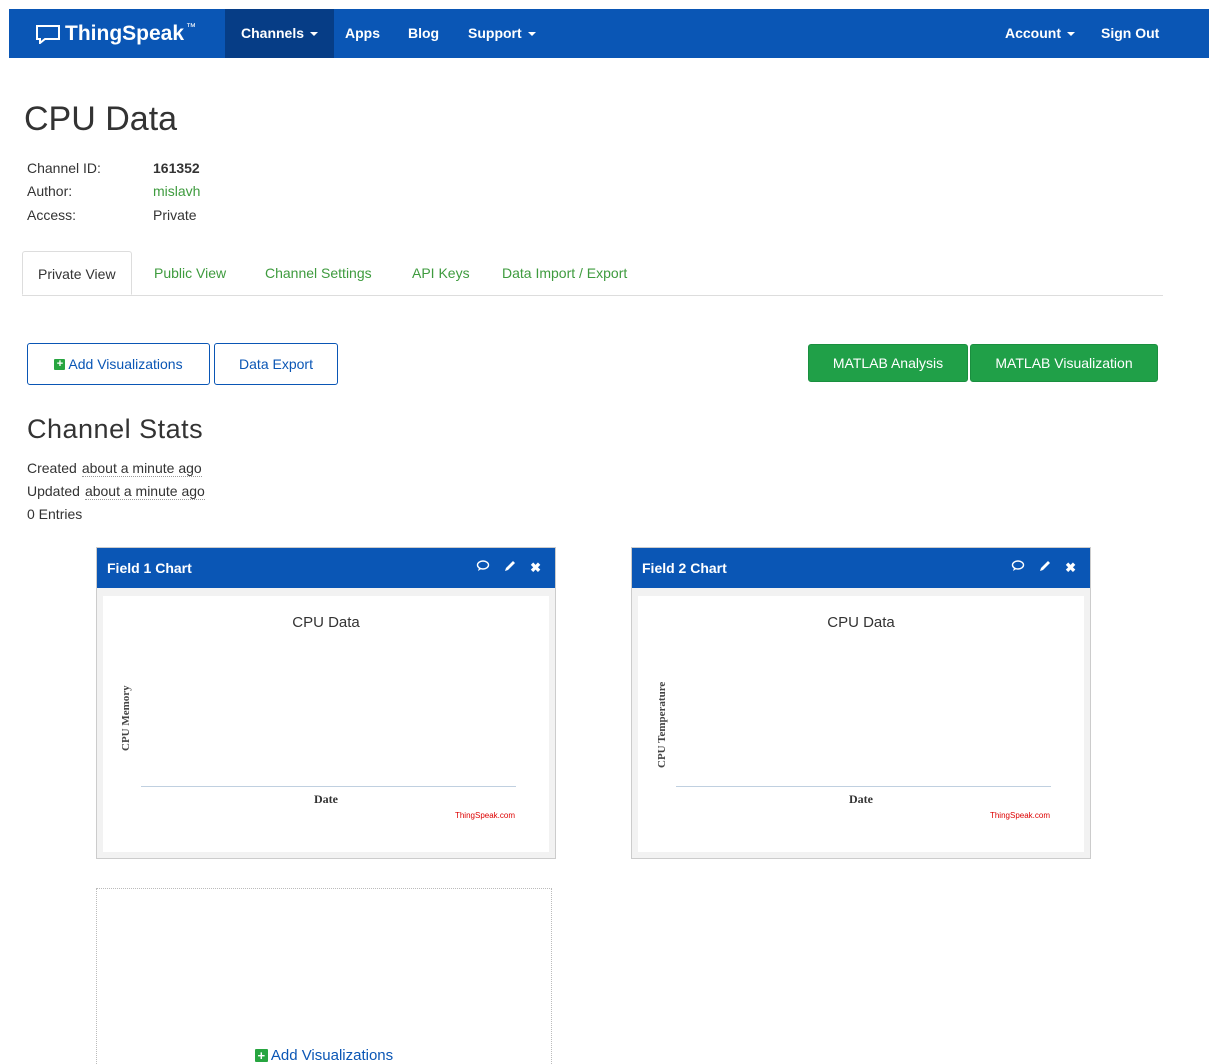 This screenshot has width=1209, height=1064. I want to click on entries-count: 0 Entries, so click(55, 514).